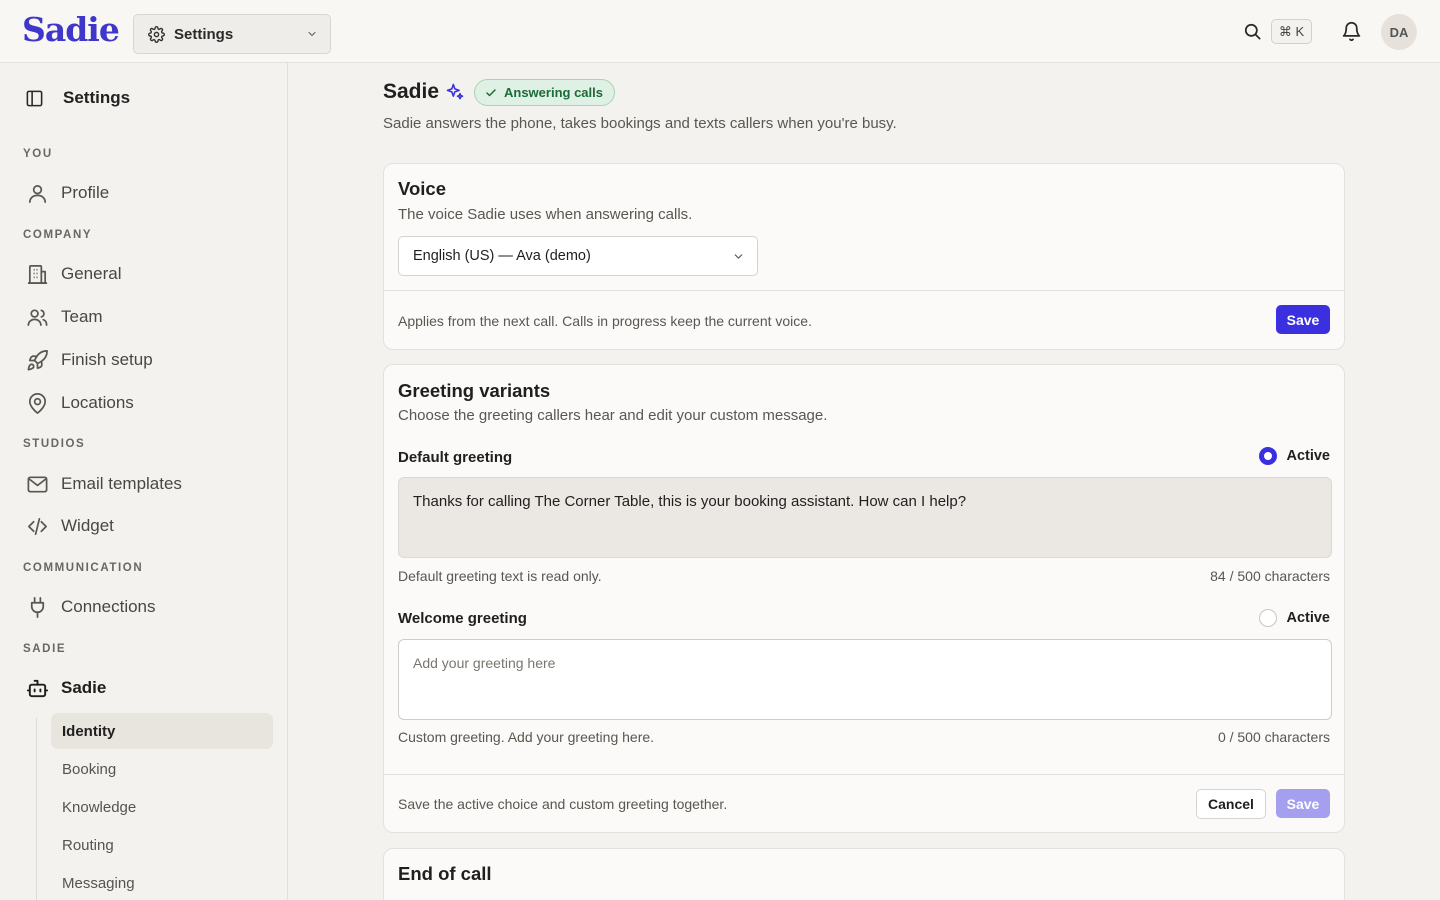 The width and height of the screenshot is (1440, 900). What do you see at coordinates (502, 256) in the screenshot?
I see `voice-select-value: English (US) — Ava (demo)` at bounding box center [502, 256].